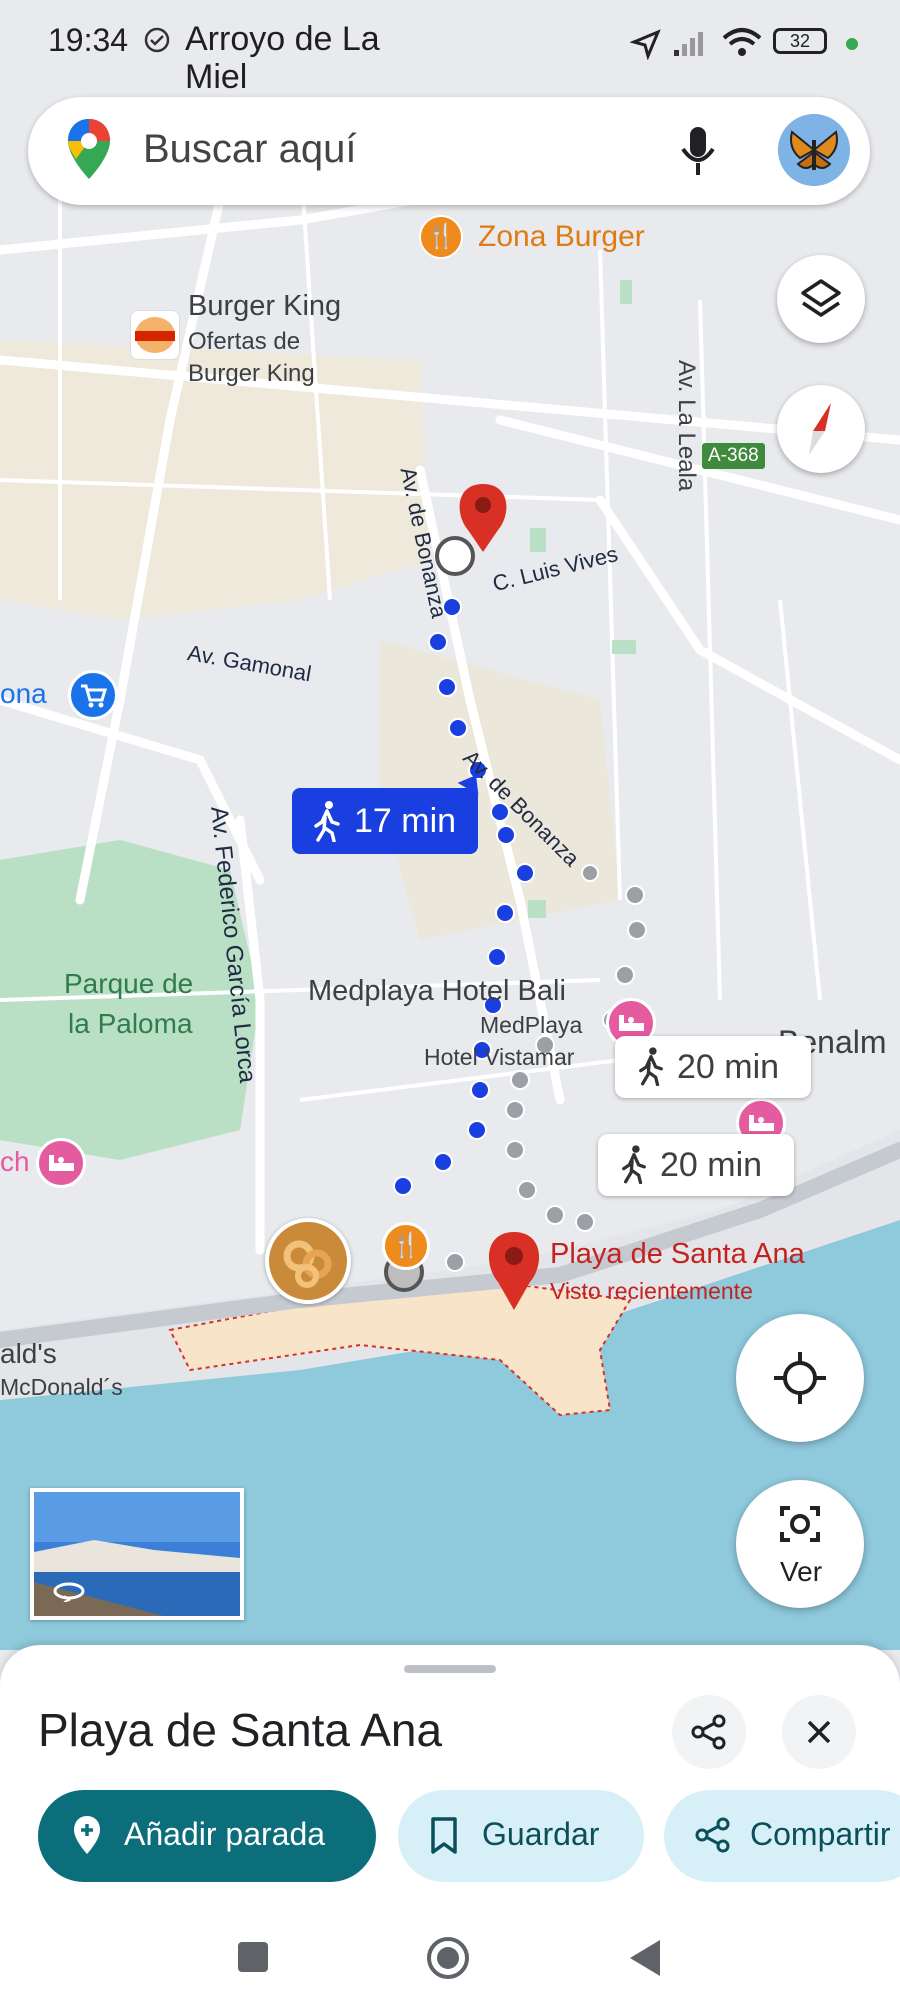  I want to click on signal-icon, so click(692, 46).